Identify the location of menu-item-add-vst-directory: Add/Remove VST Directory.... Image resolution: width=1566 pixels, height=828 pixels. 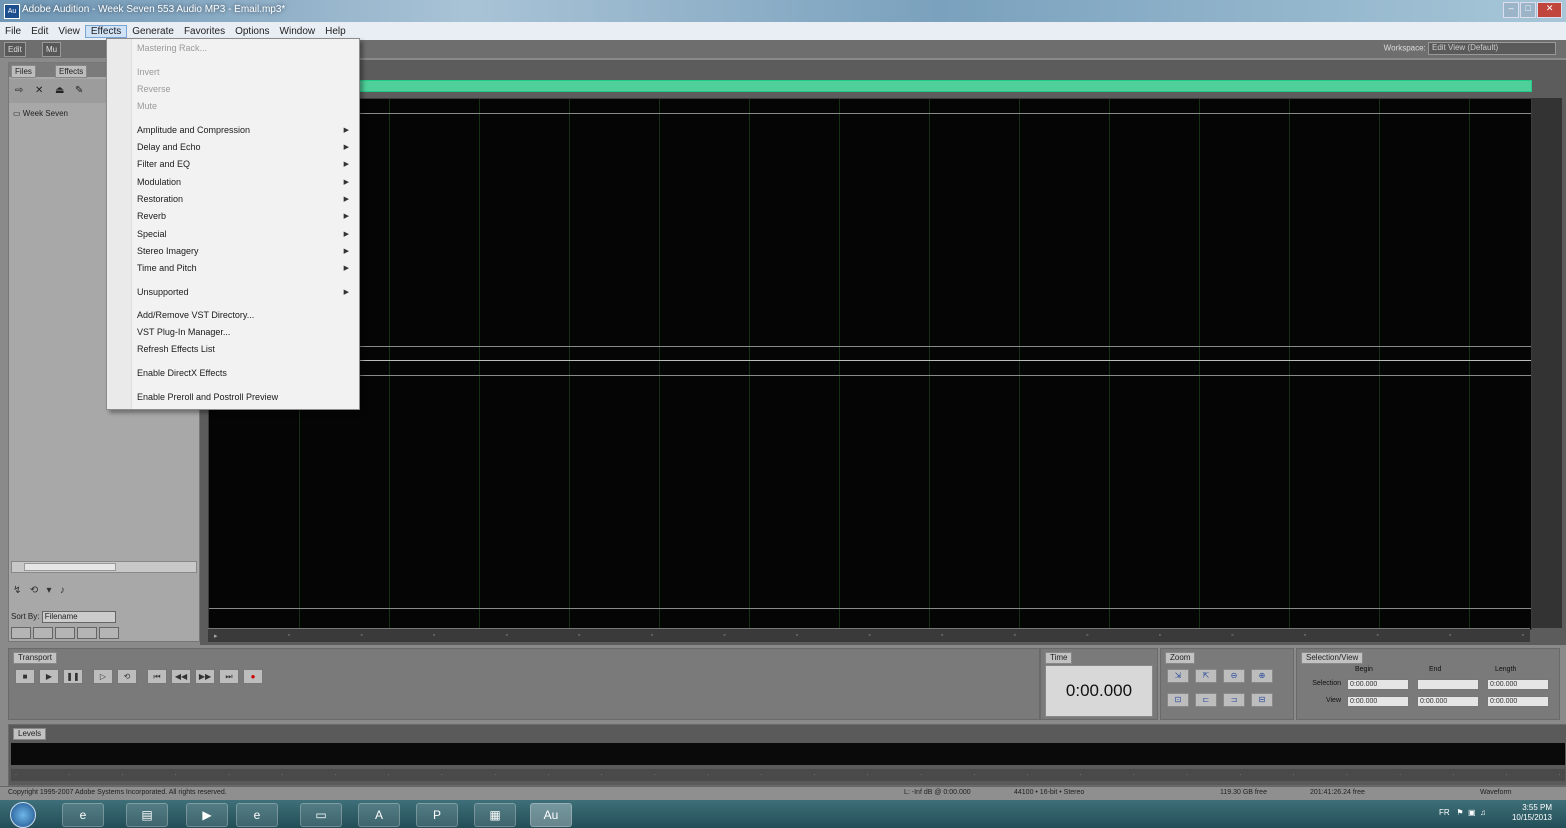
(195, 315).